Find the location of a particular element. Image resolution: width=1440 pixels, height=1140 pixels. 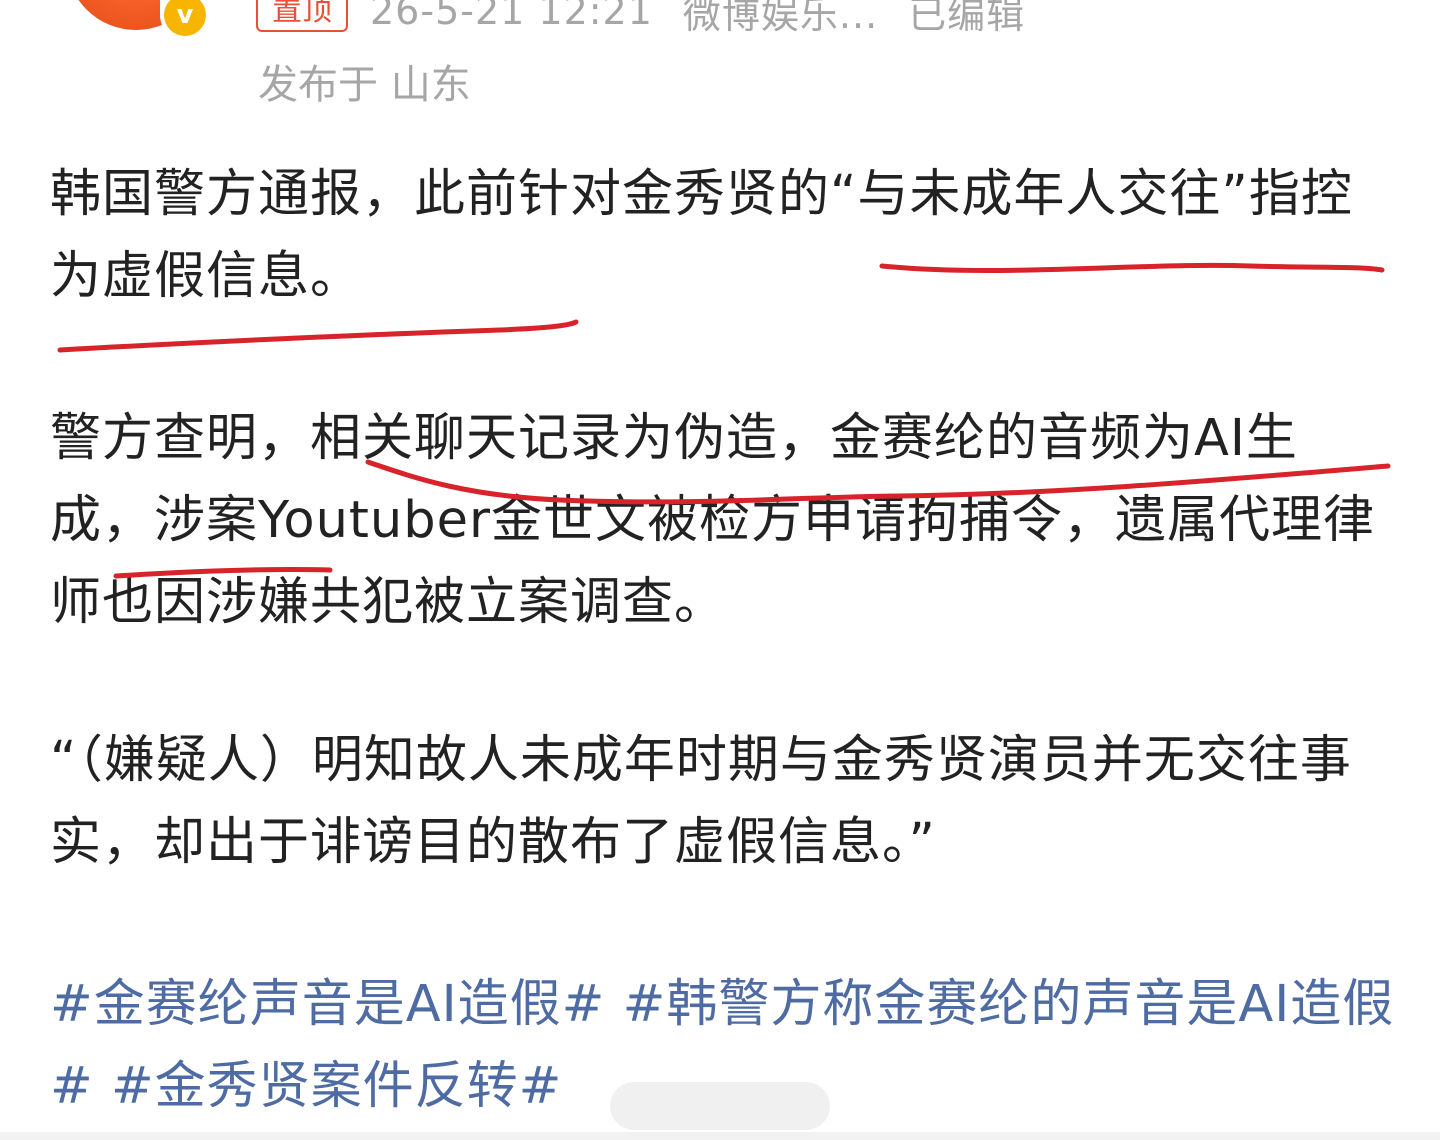

verified-badge: v is located at coordinates (185, 20).